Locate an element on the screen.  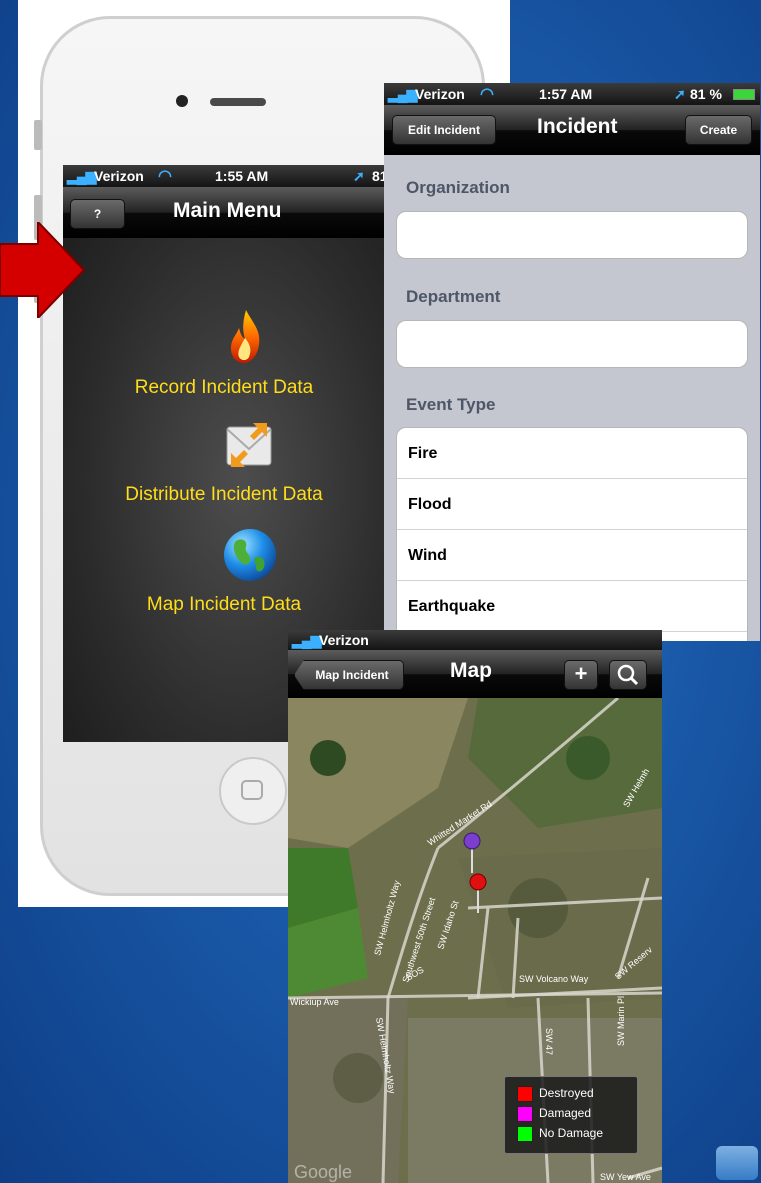
legend-item-damaged: Damaged is located at coordinates (577, 1113).